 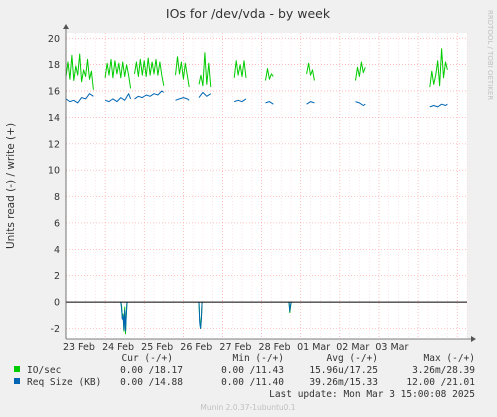 I want to click on y-tick-label: 0, so click(x=57, y=303).